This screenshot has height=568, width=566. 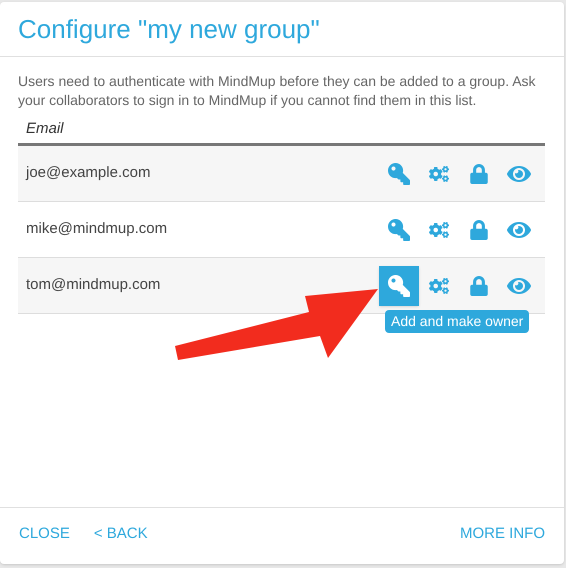 I want to click on email-cell-text: mike@mindmup.com, so click(x=97, y=229).